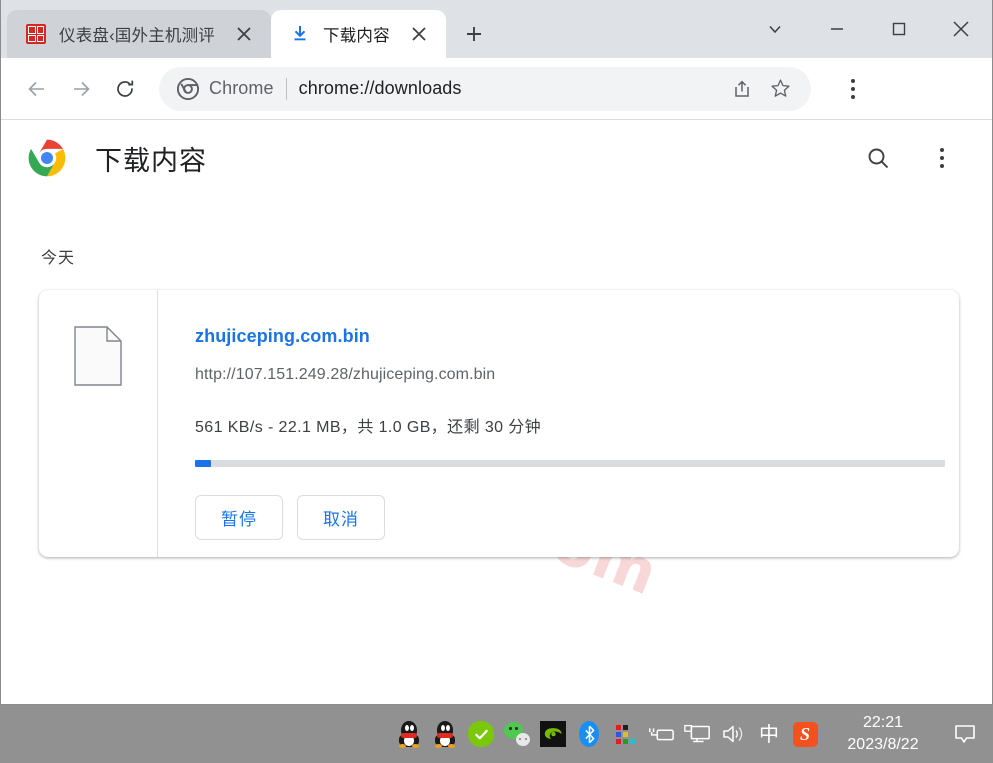 The height and width of the screenshot is (763, 993). Describe the element at coordinates (517, 734) in the screenshot. I see `wechat-icon` at that location.